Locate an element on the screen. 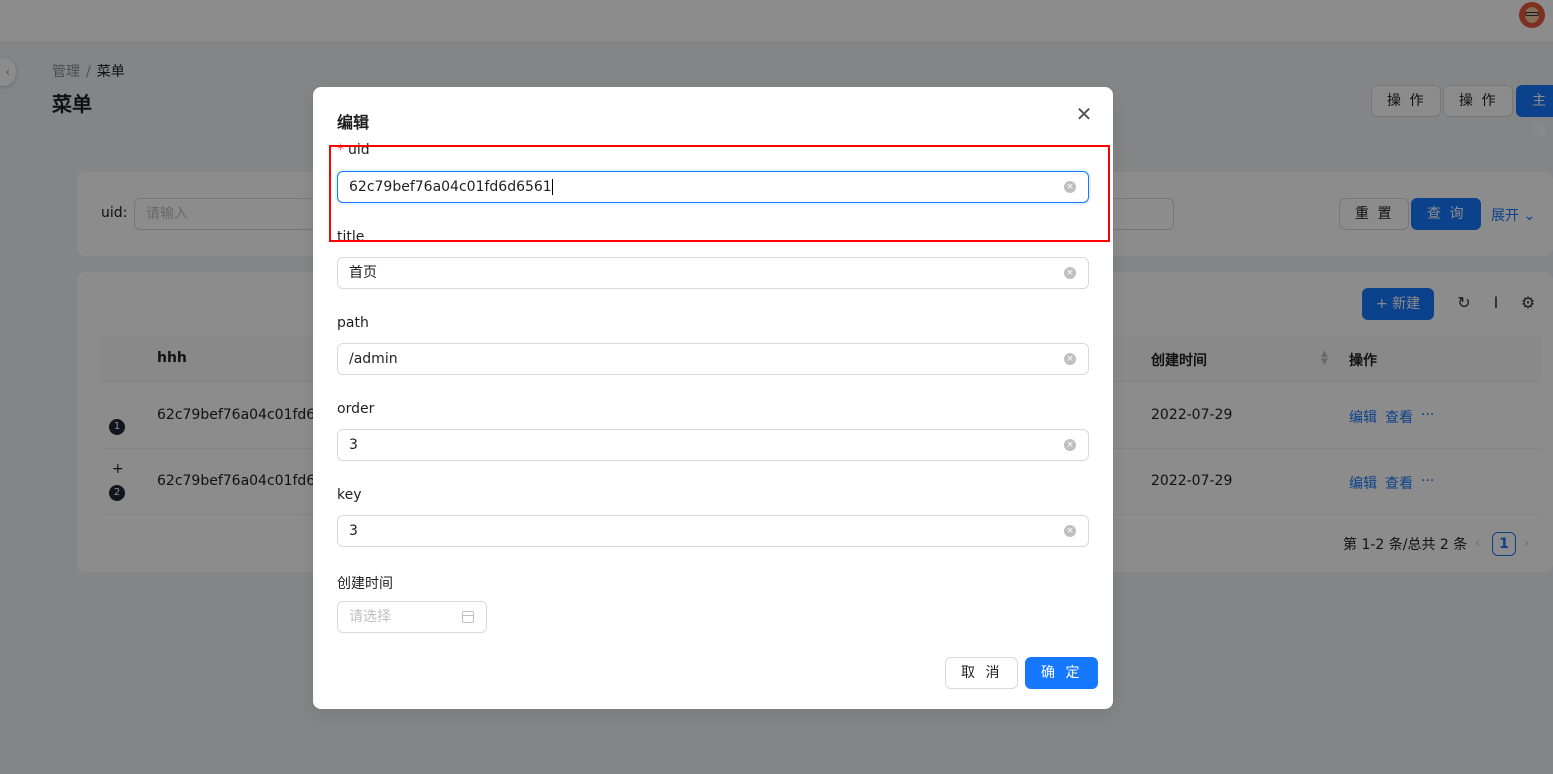  calendar-icon is located at coordinates (468, 617).